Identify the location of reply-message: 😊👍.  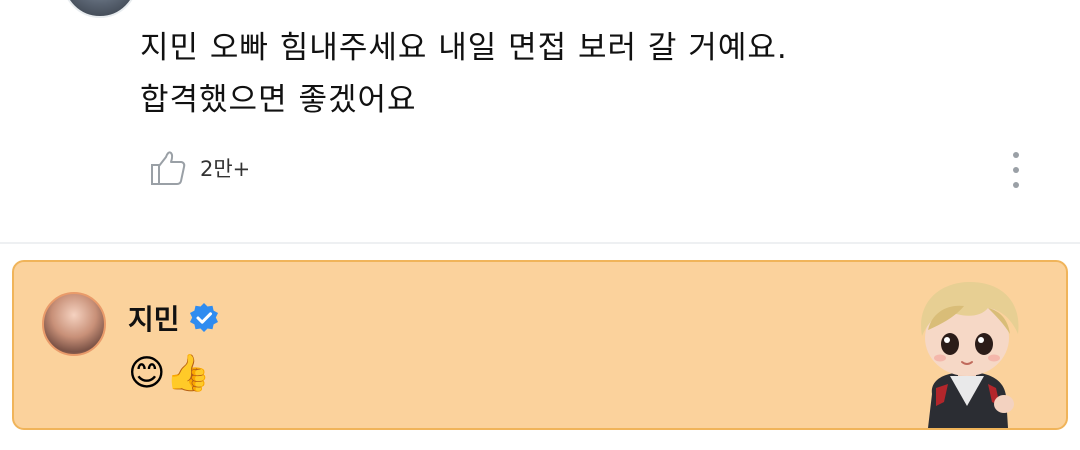
(169, 373).